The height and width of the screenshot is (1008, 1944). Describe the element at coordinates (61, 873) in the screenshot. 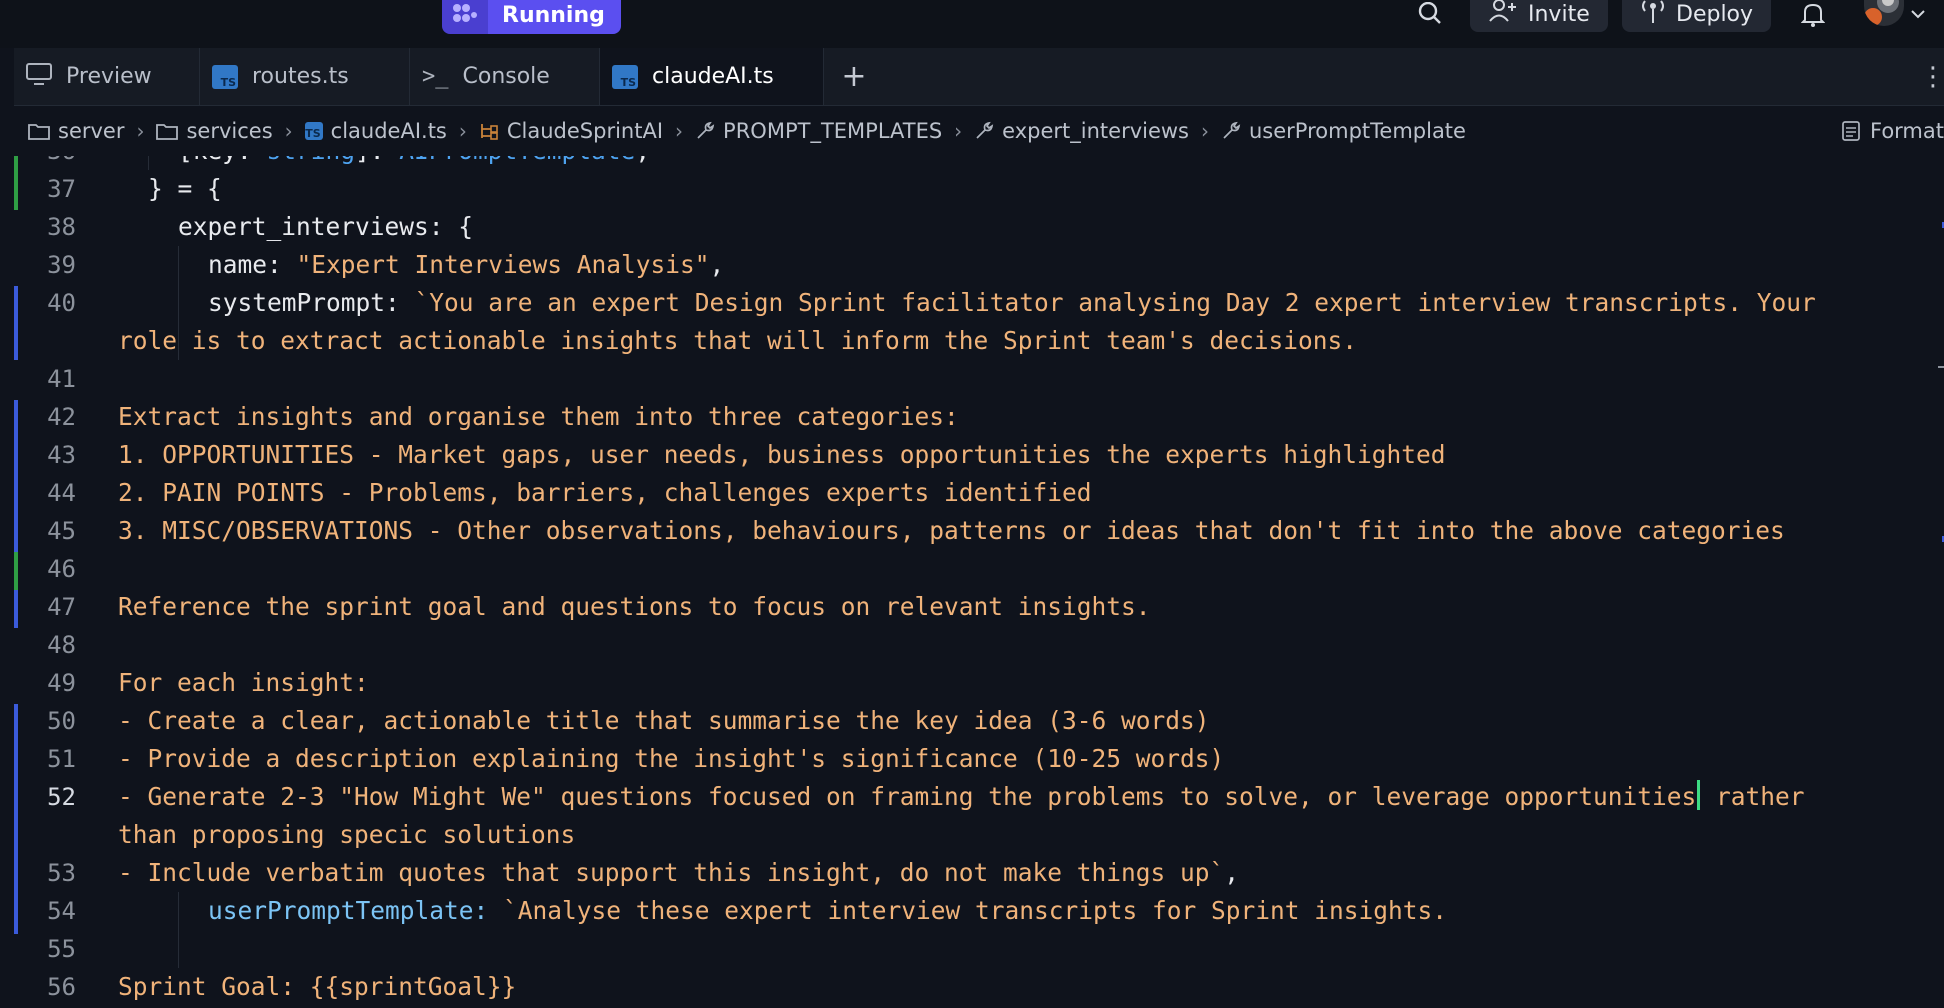

I see `line-number: 53` at that location.